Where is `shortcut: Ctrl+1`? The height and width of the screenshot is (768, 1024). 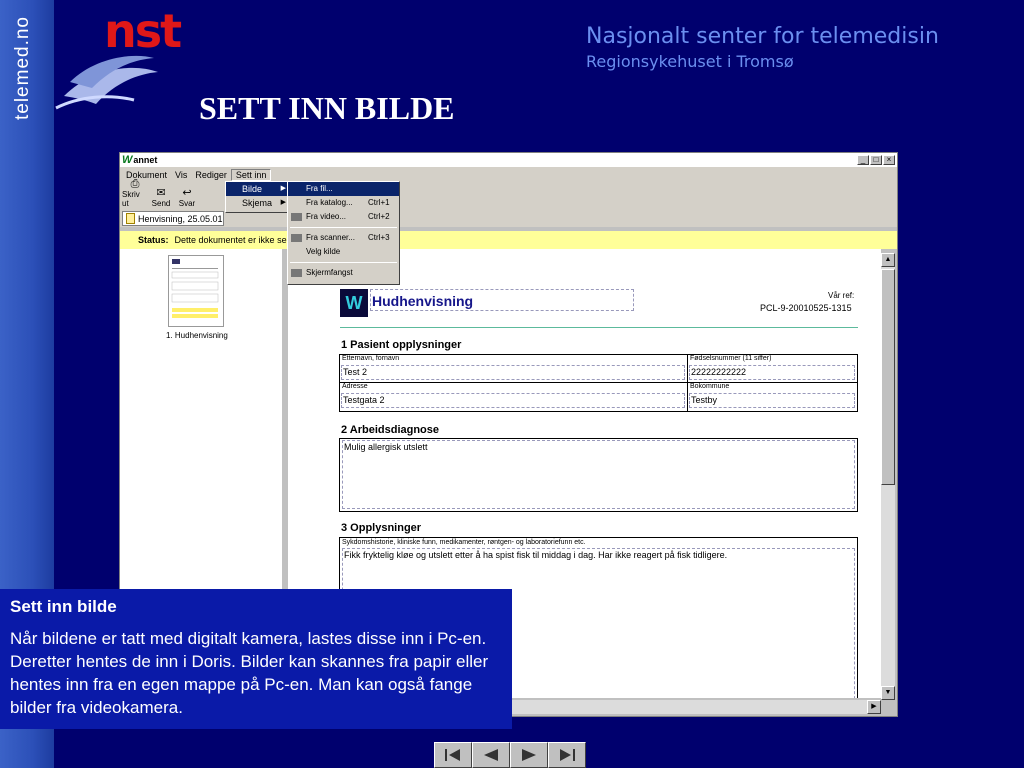 shortcut: Ctrl+1 is located at coordinates (379, 202).